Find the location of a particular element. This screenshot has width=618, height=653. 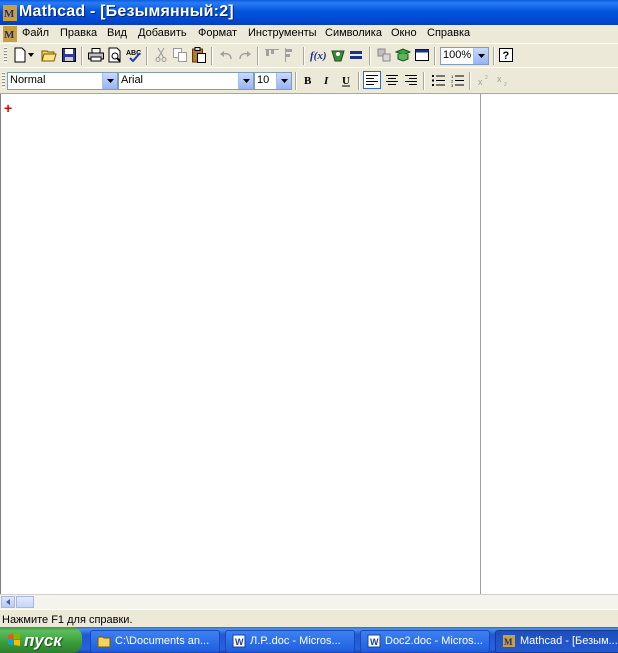

cut-button is located at coordinates (161, 55).